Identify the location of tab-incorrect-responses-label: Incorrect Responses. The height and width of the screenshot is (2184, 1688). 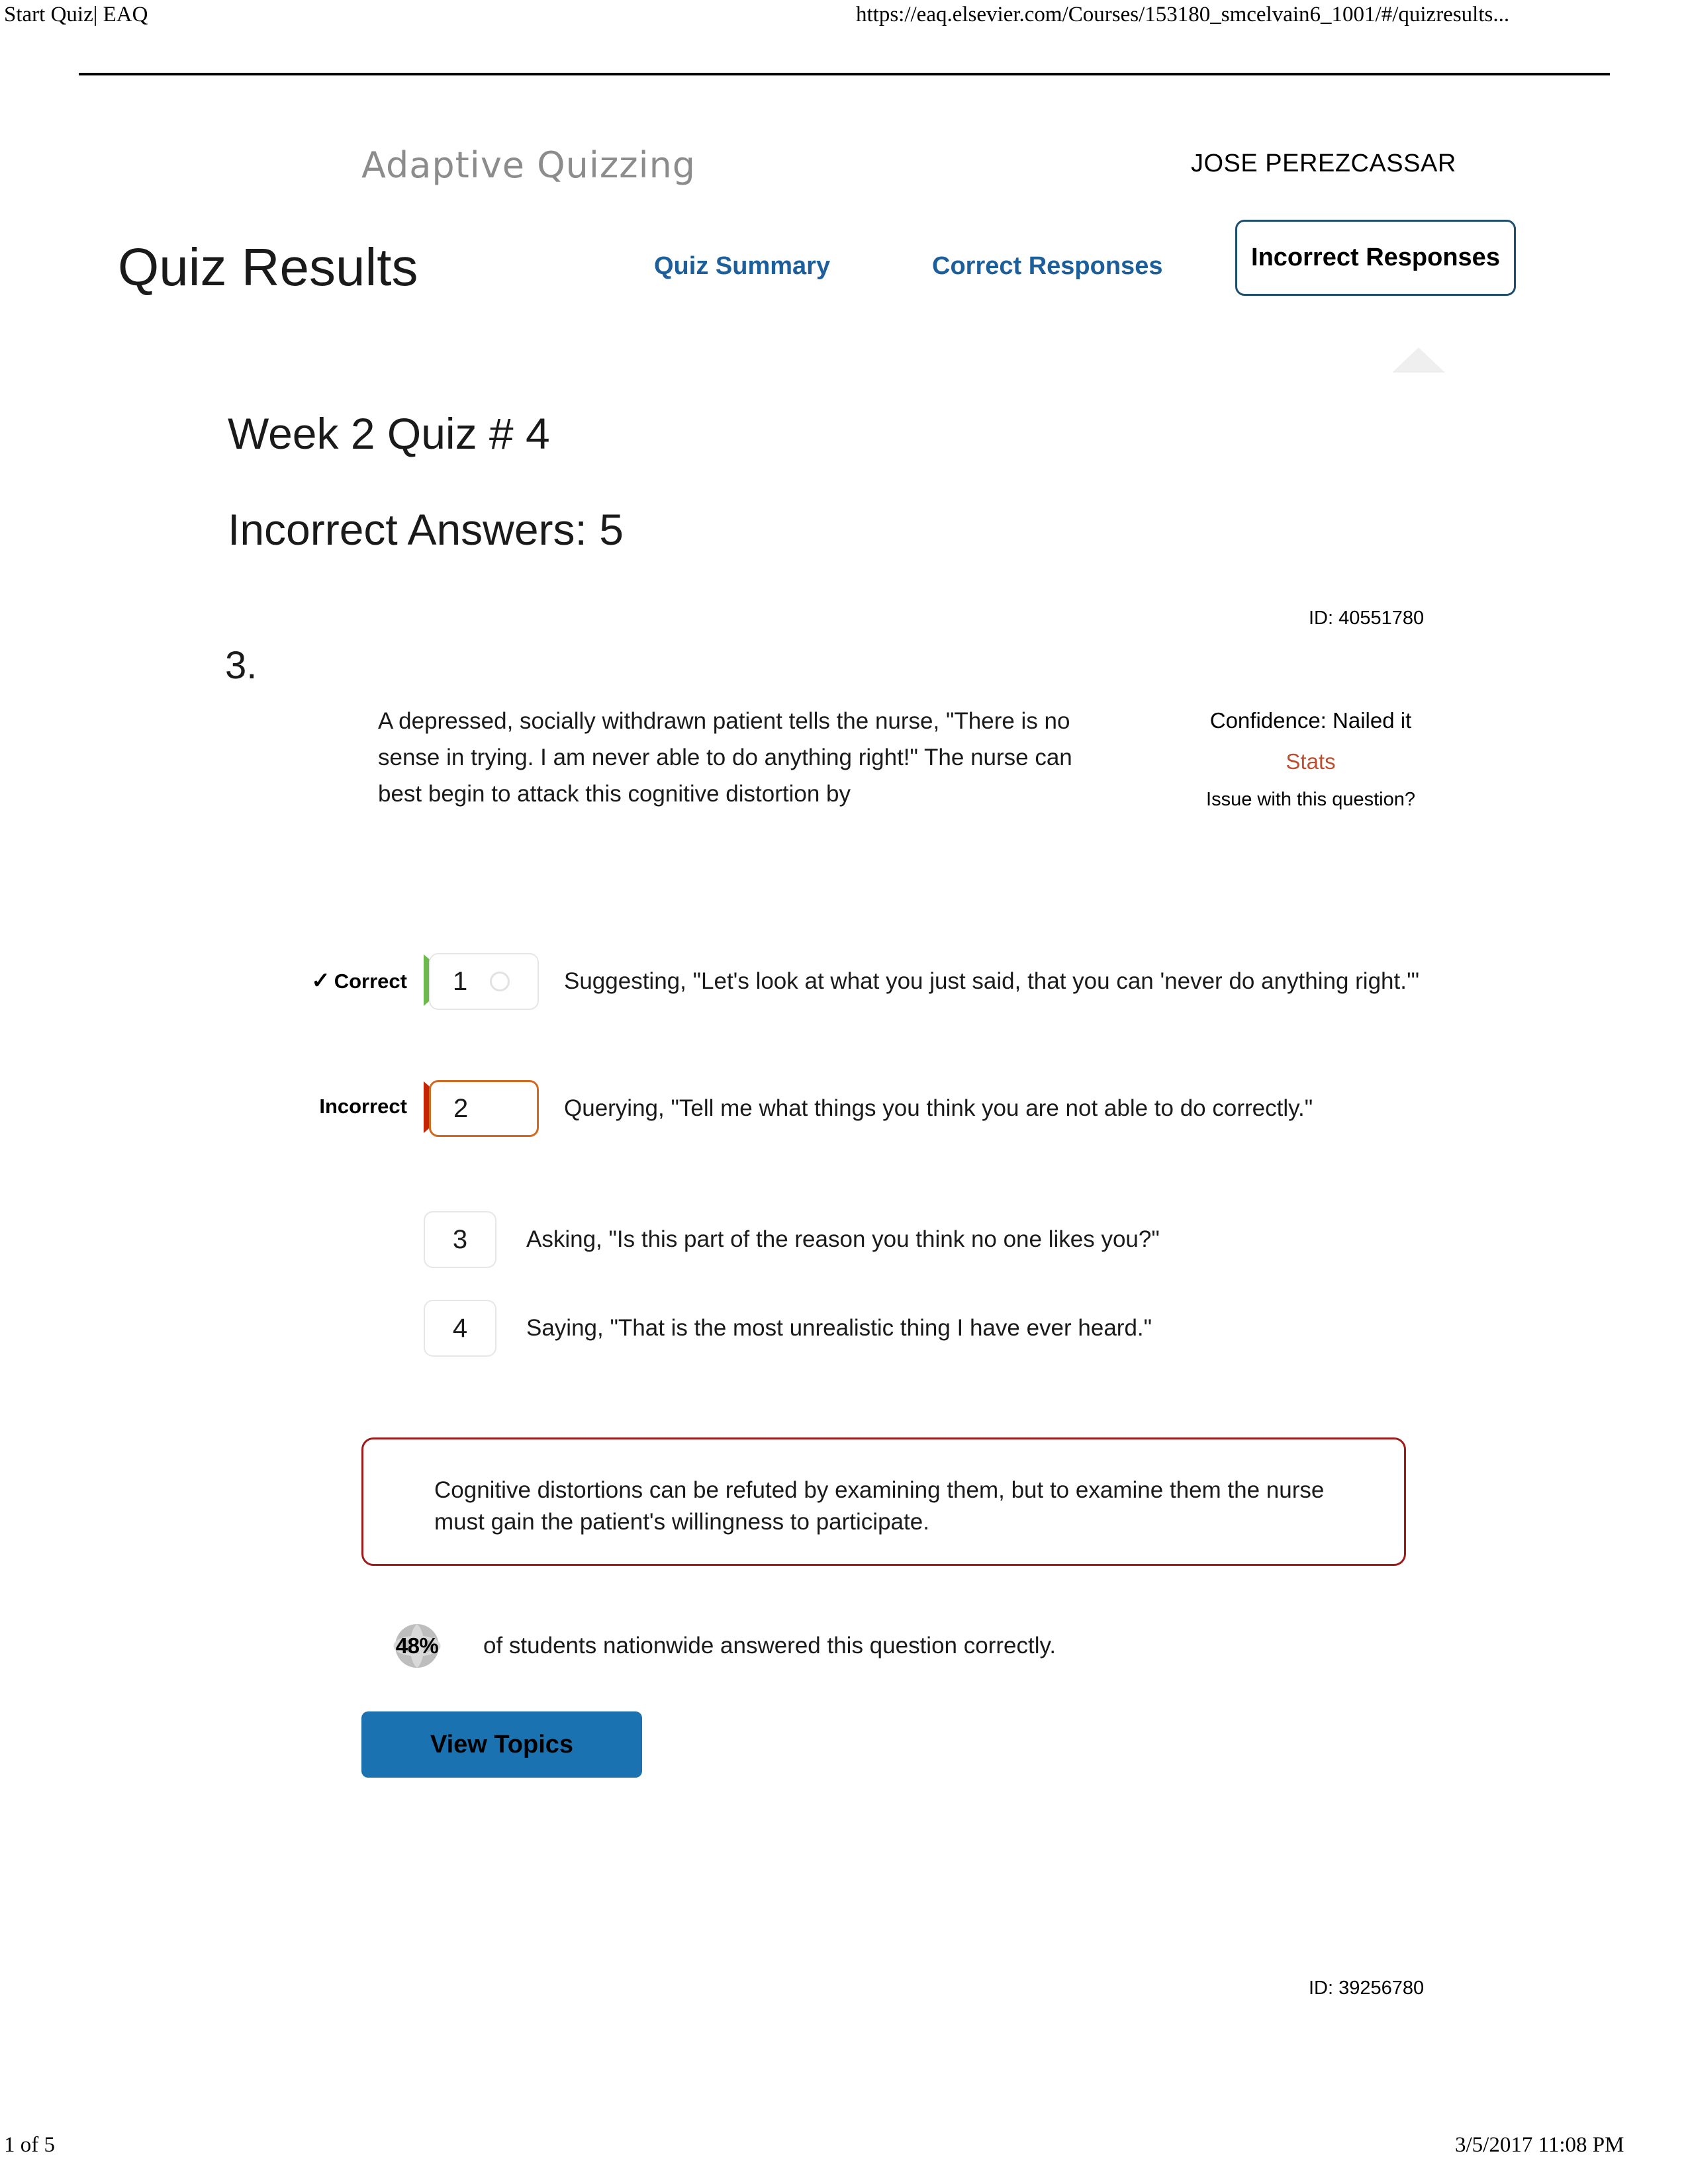
(1376, 257).